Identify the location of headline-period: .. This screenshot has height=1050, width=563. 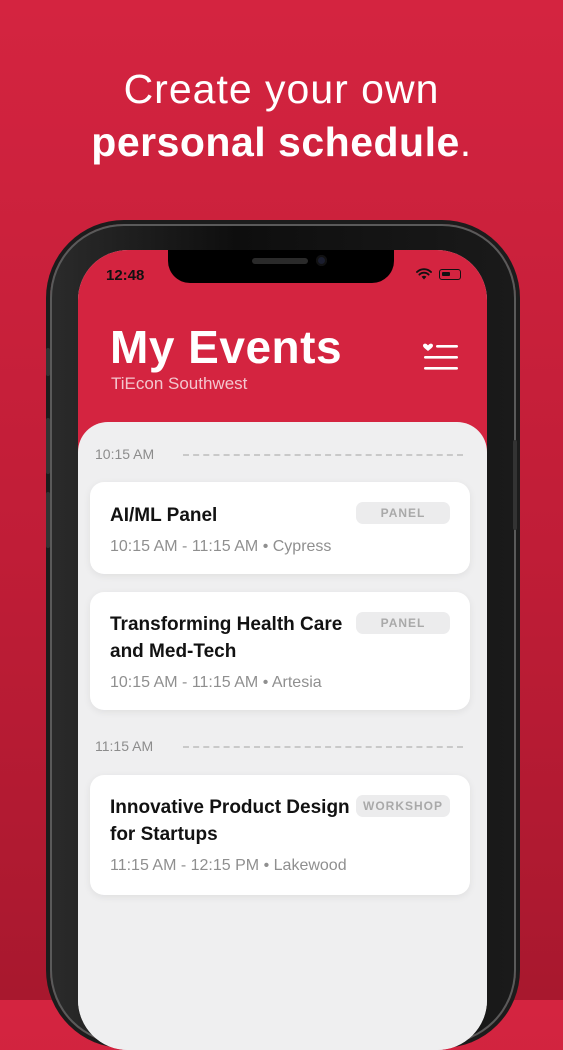
(465, 142).